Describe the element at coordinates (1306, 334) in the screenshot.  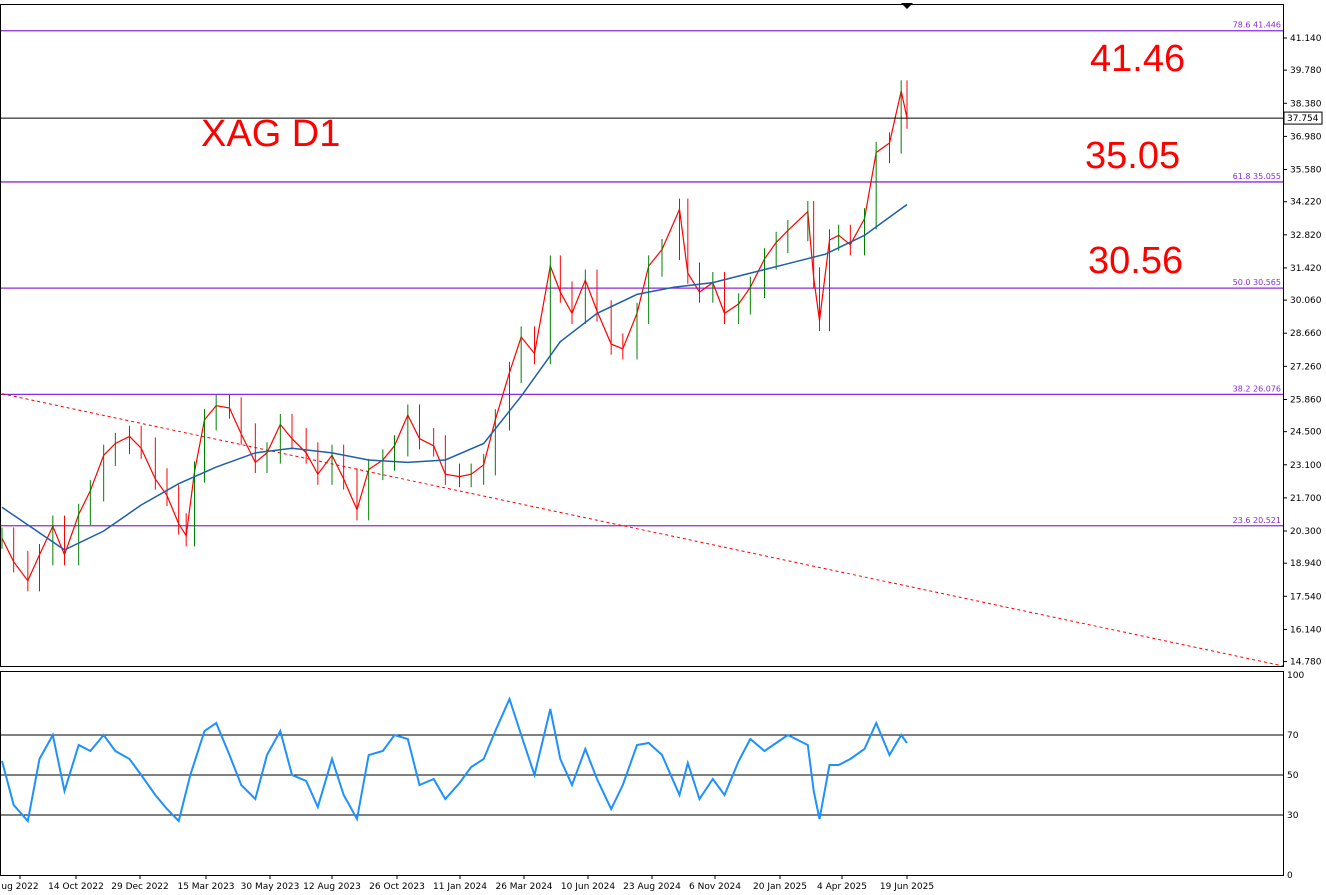
I see `y-tick-label: 28.660` at that location.